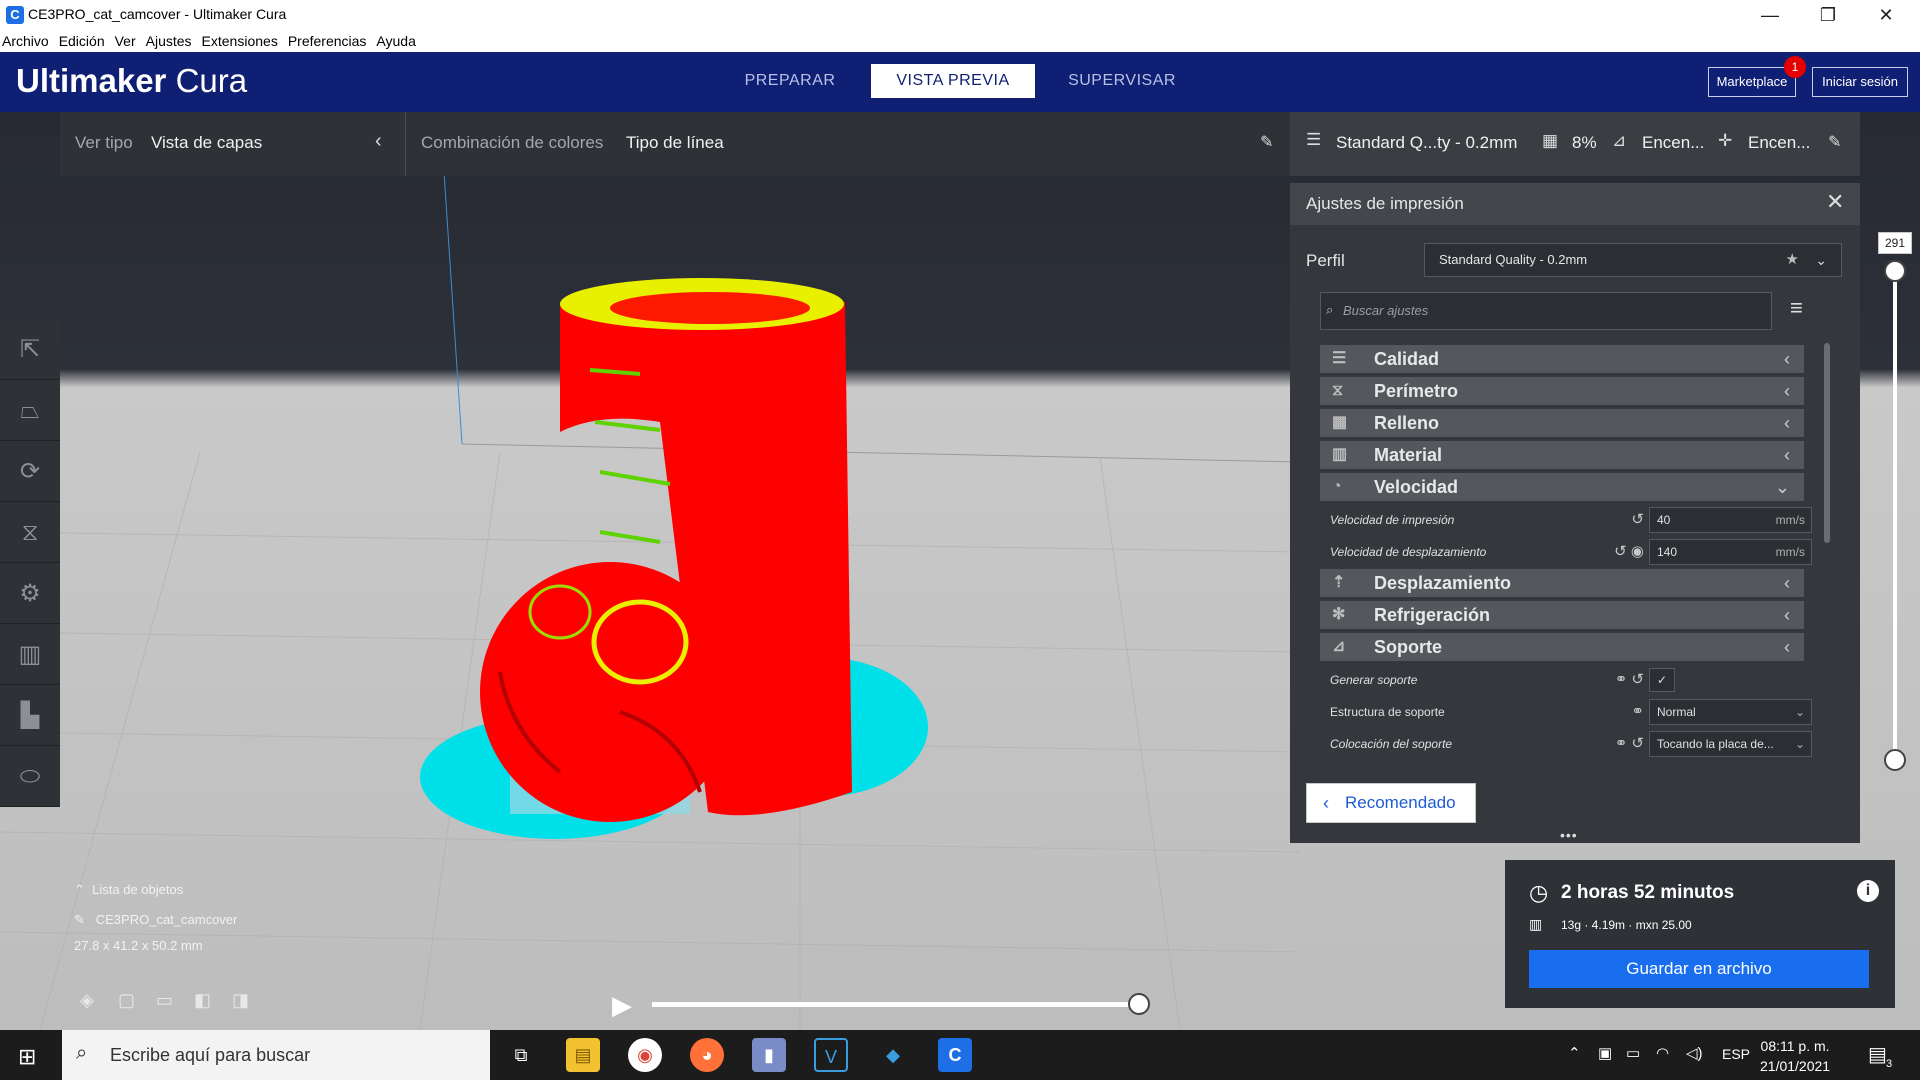 Image resolution: width=1920 pixels, height=1080 pixels. I want to click on mirror-icon: ⧖, so click(30, 533).